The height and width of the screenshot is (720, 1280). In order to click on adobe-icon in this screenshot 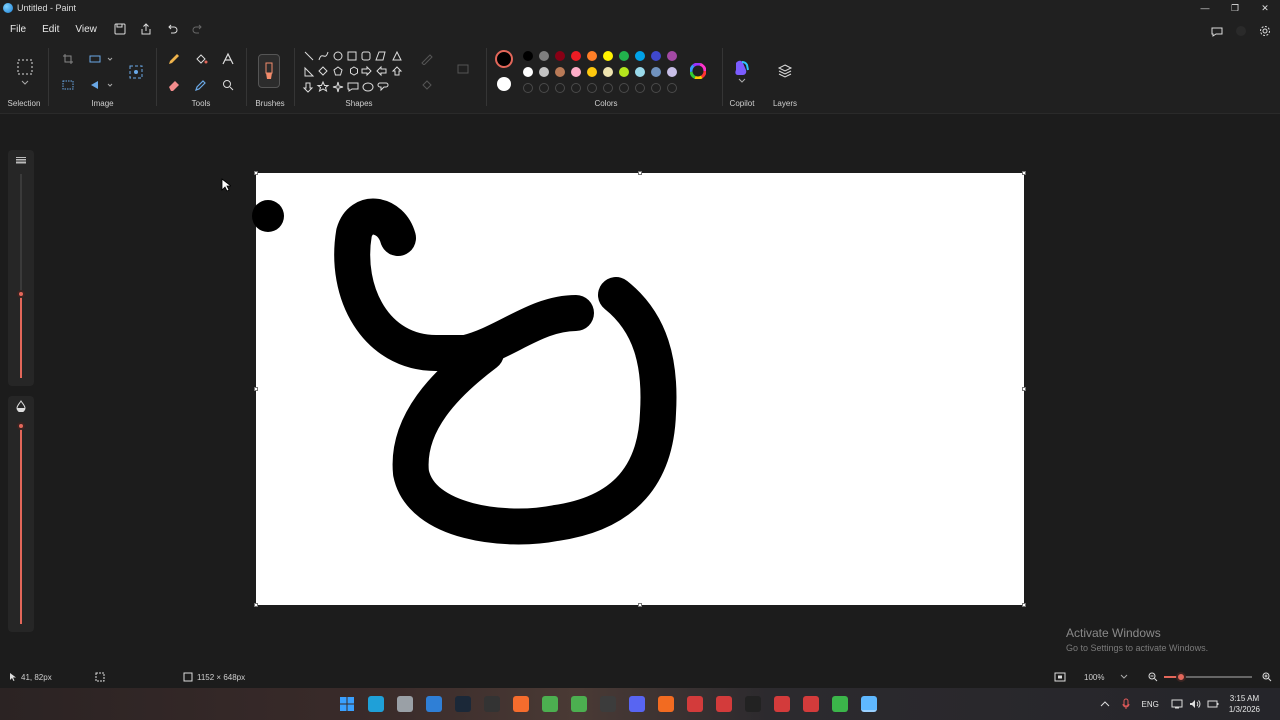, I will do `click(666, 704)`.